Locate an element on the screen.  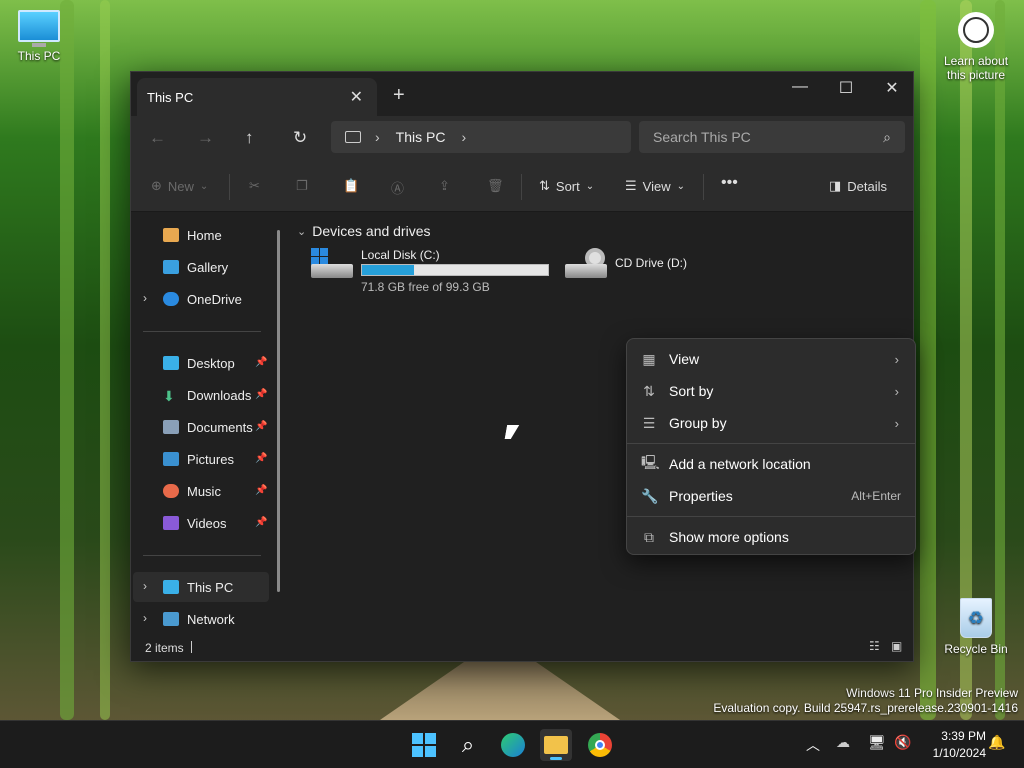
sidebar-item-label: Downloads is located at coordinates (219, 395).